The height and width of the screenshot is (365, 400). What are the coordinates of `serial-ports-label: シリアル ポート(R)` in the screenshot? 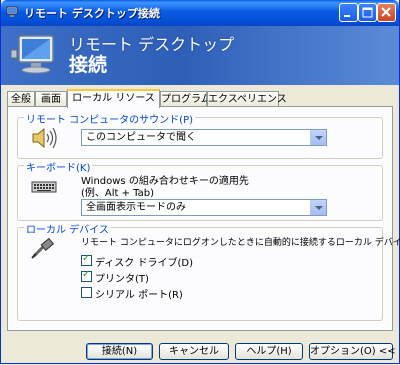 It's located at (139, 293).